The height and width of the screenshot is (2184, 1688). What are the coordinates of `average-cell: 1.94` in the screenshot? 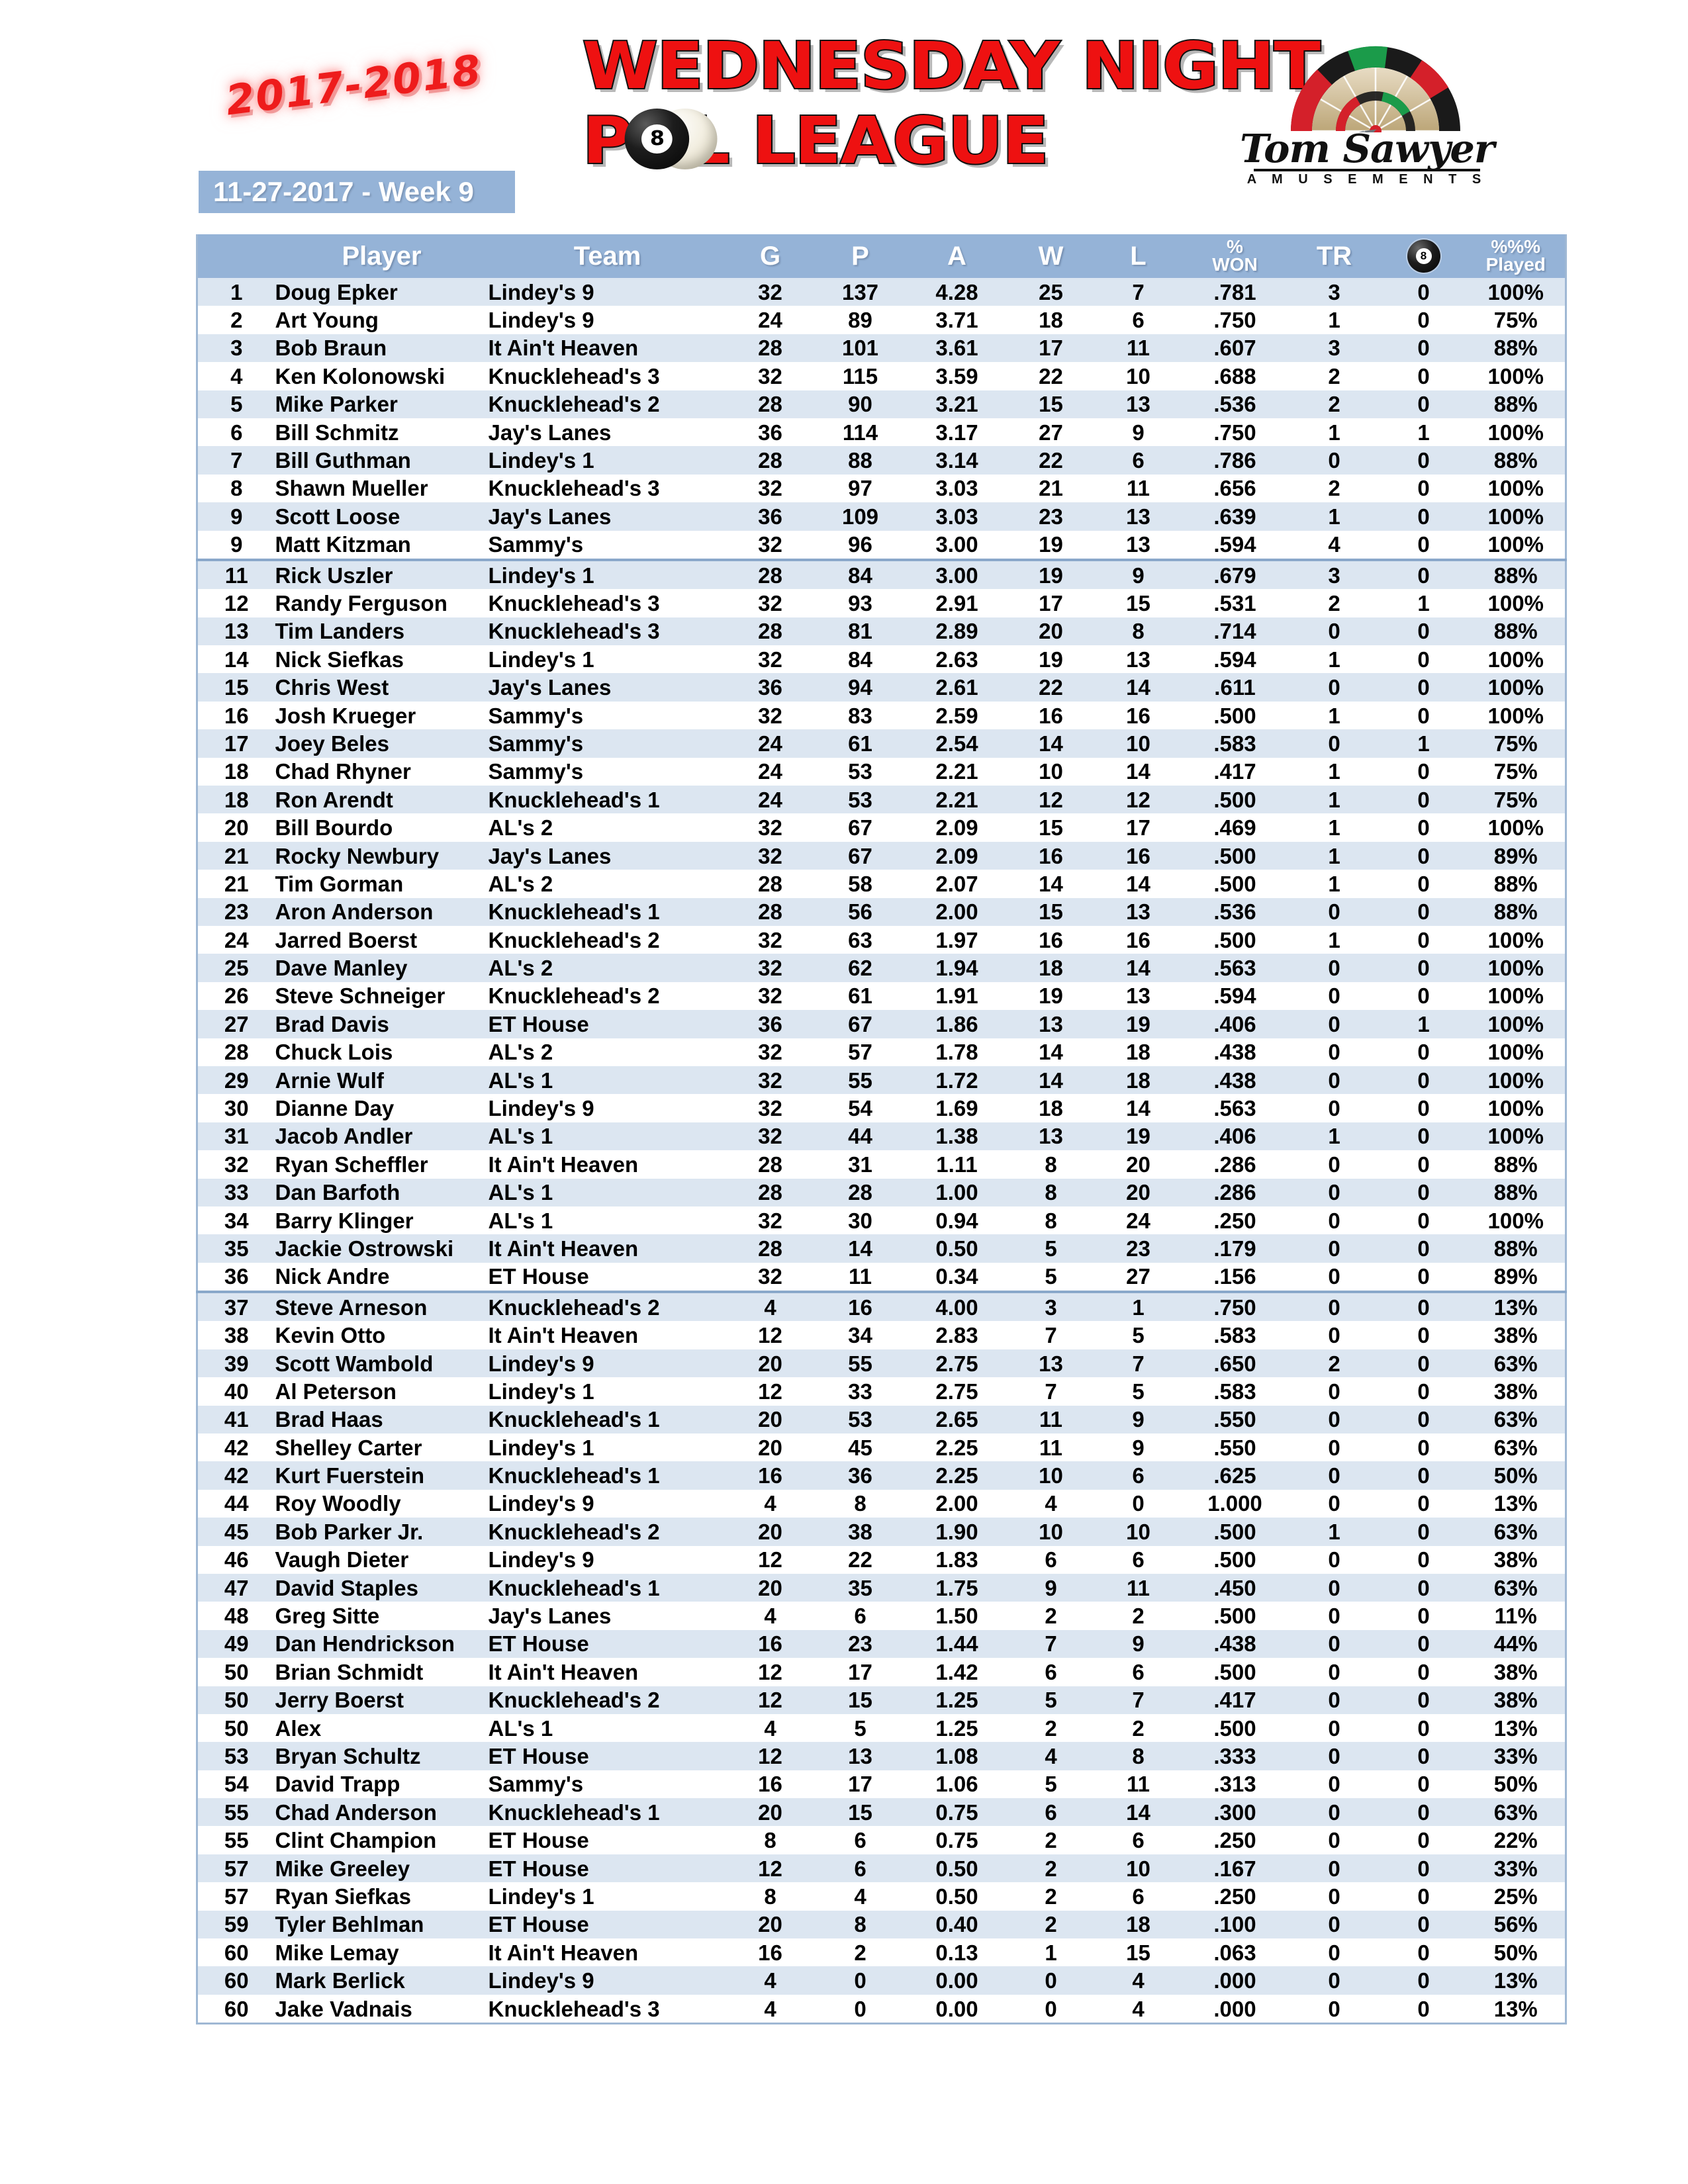 It's located at (957, 968).